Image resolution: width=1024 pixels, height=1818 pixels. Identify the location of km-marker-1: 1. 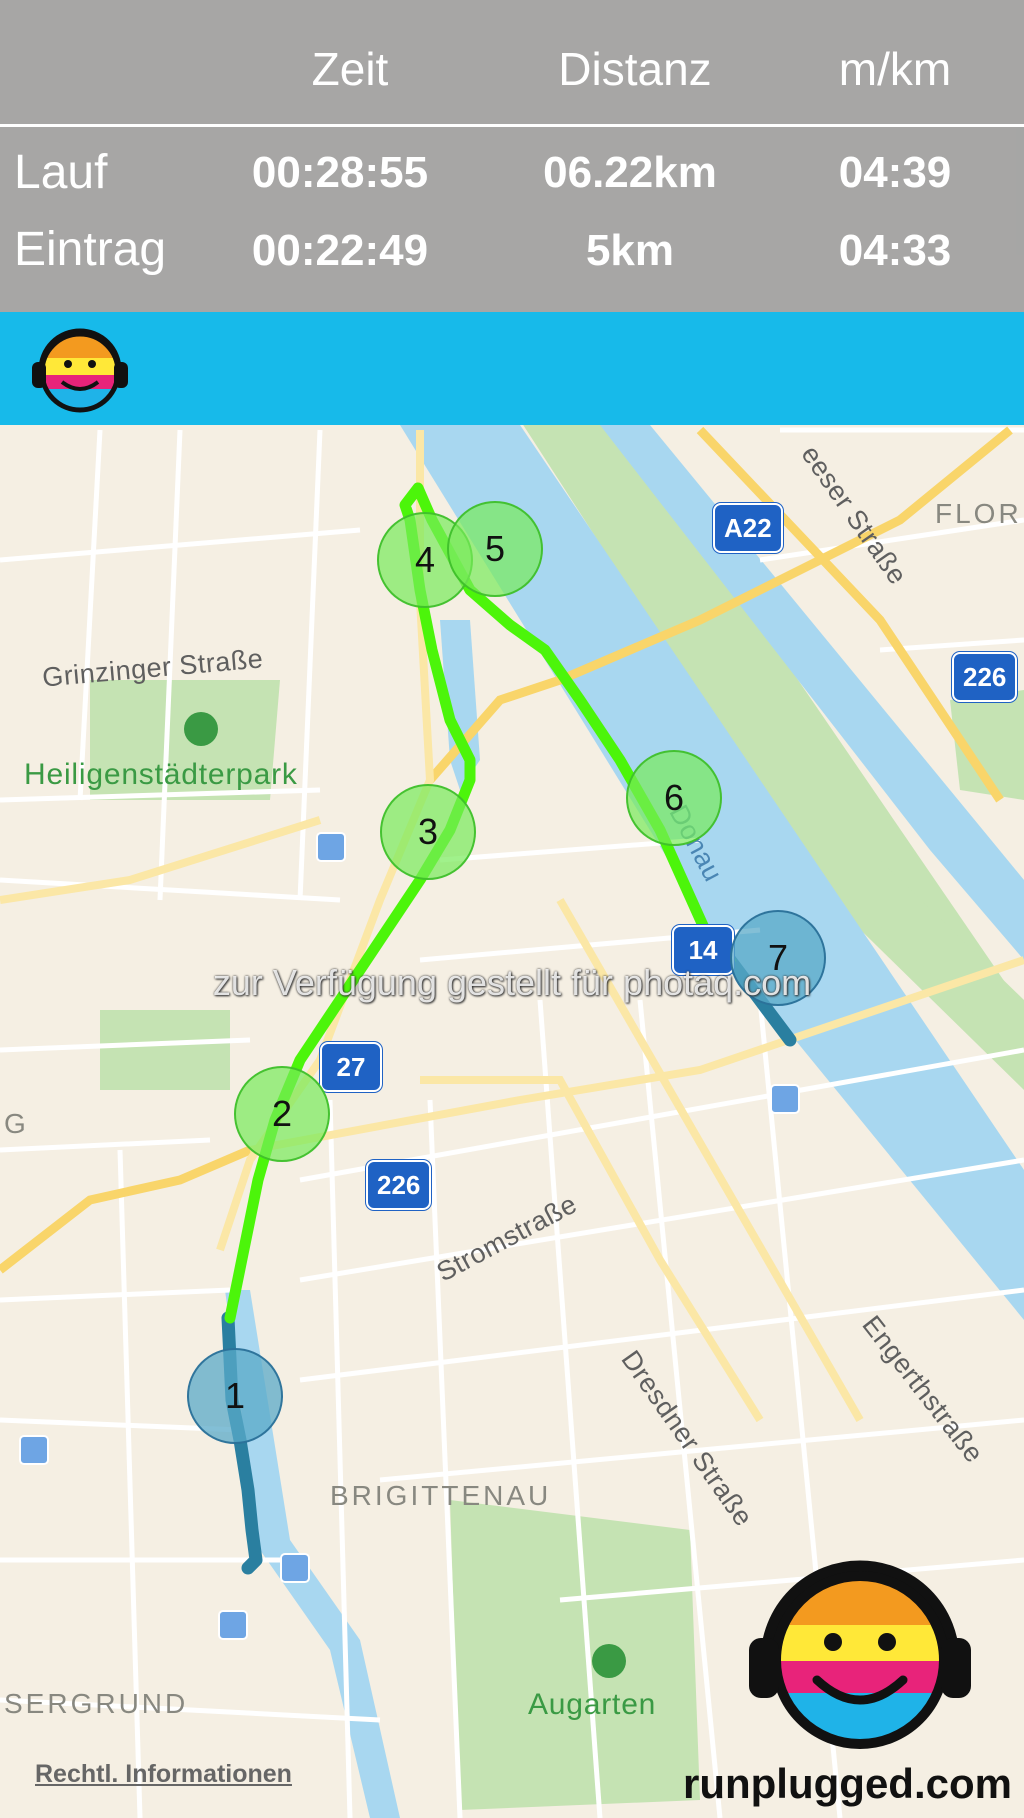
(235, 1396).